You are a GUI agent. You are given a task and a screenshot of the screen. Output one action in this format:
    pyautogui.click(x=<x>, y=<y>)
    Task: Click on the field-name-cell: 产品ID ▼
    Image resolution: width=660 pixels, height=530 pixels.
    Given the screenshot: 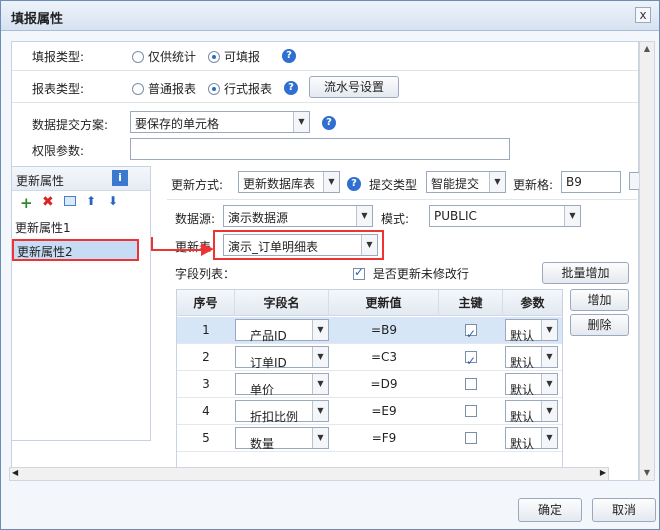 What is the action you would take?
    pyautogui.click(x=282, y=330)
    